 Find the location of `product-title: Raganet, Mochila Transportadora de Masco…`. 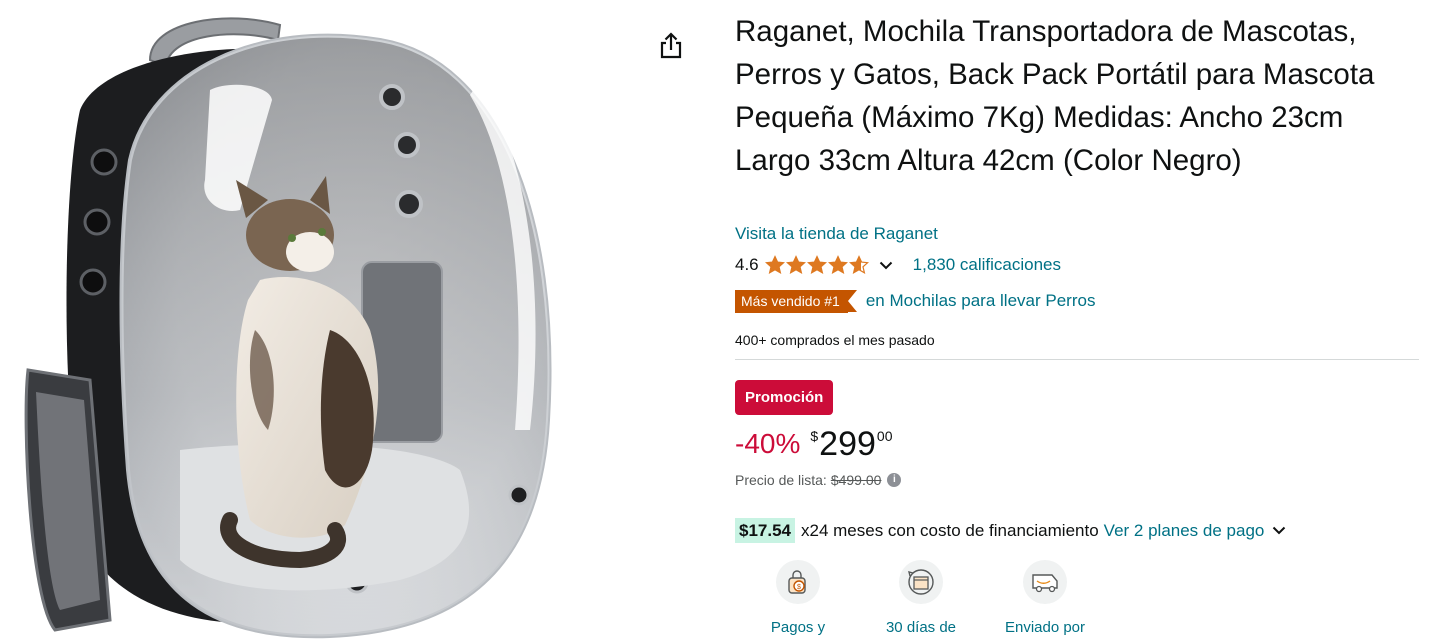

product-title: Raganet, Mochila Transportadora de Masco… is located at coordinates (1055, 96).